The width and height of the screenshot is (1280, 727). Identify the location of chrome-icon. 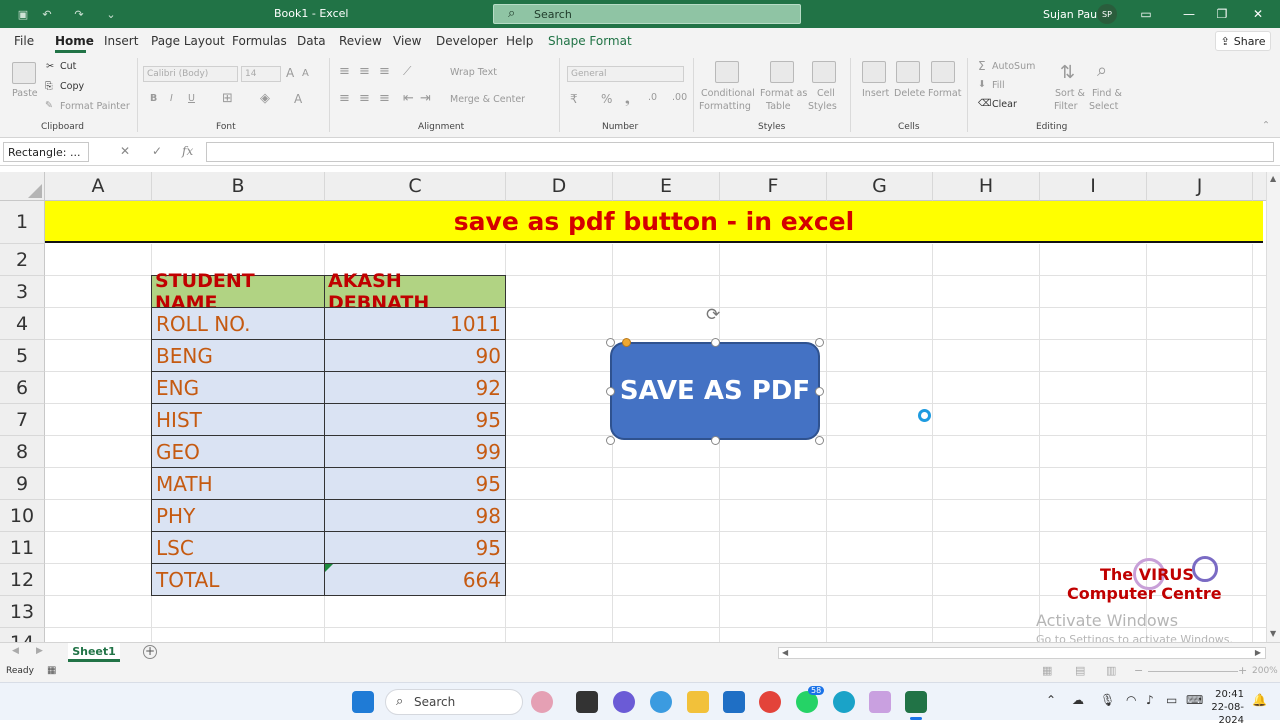
(770, 702).